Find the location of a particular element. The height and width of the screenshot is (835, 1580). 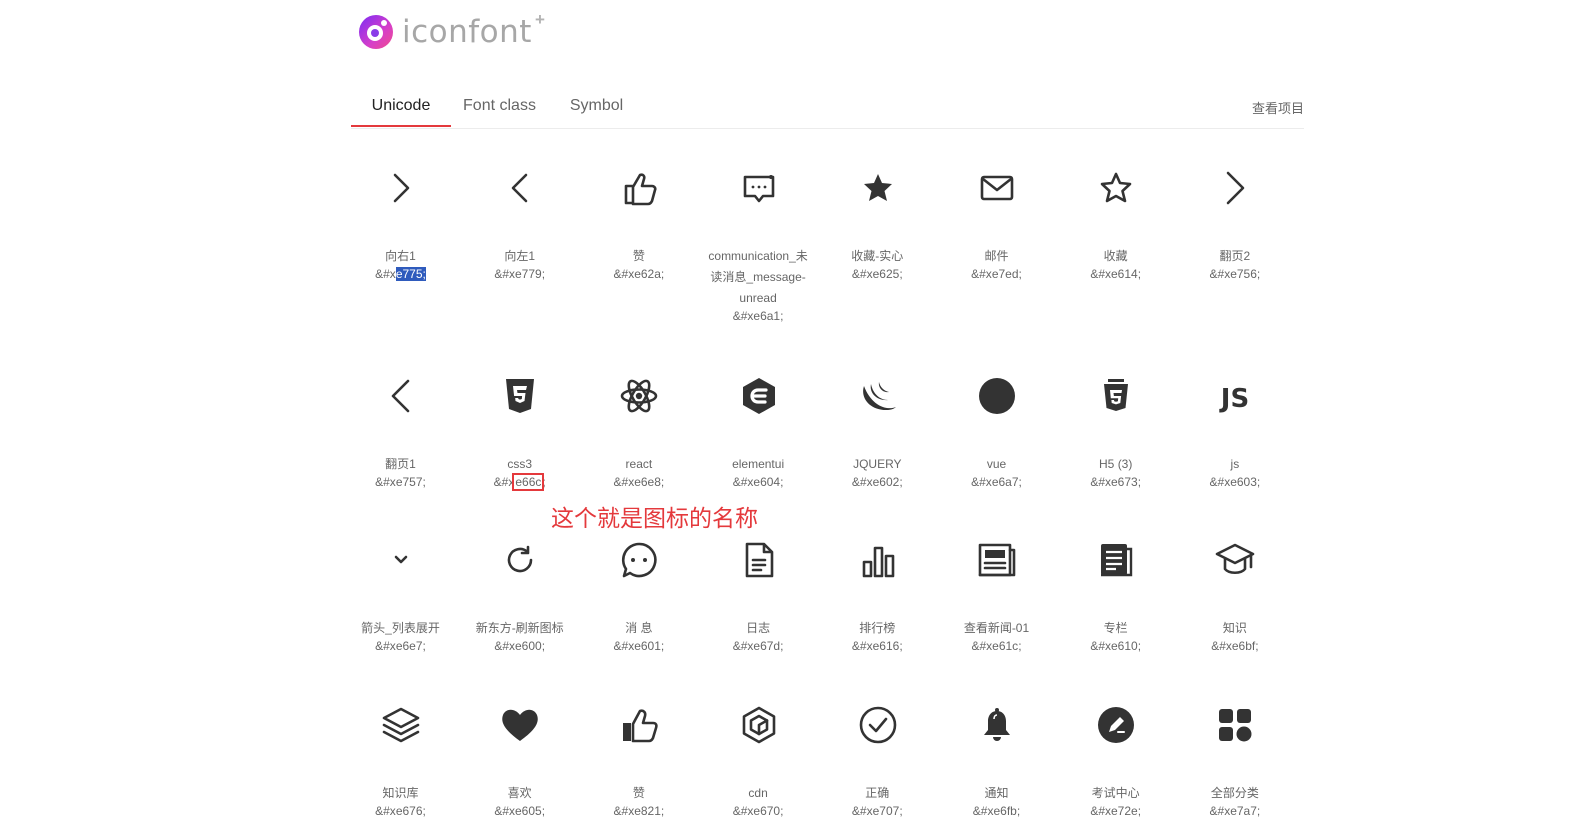

unicode-code: e72e is located at coordinates (1124, 811).